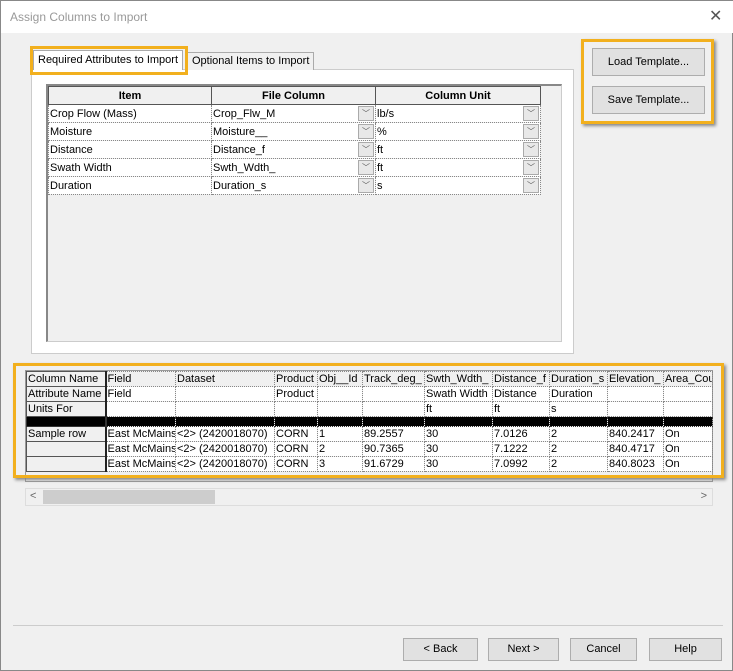  I want to click on file-column-dropdown: Moisture__ ﹀, so click(293, 131).